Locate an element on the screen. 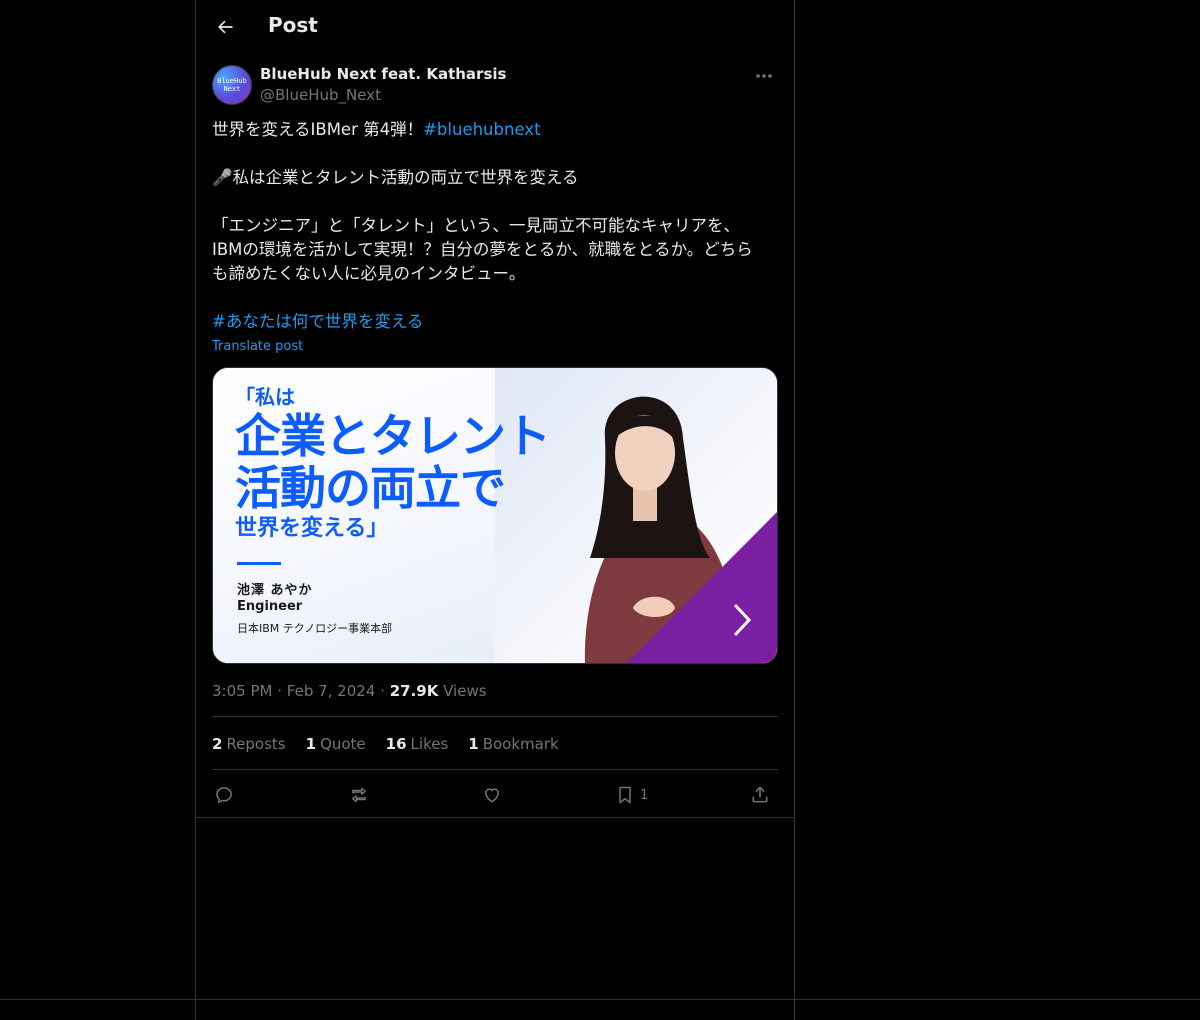 The image size is (1200, 1020). quote-count: 1 is located at coordinates (311, 744).